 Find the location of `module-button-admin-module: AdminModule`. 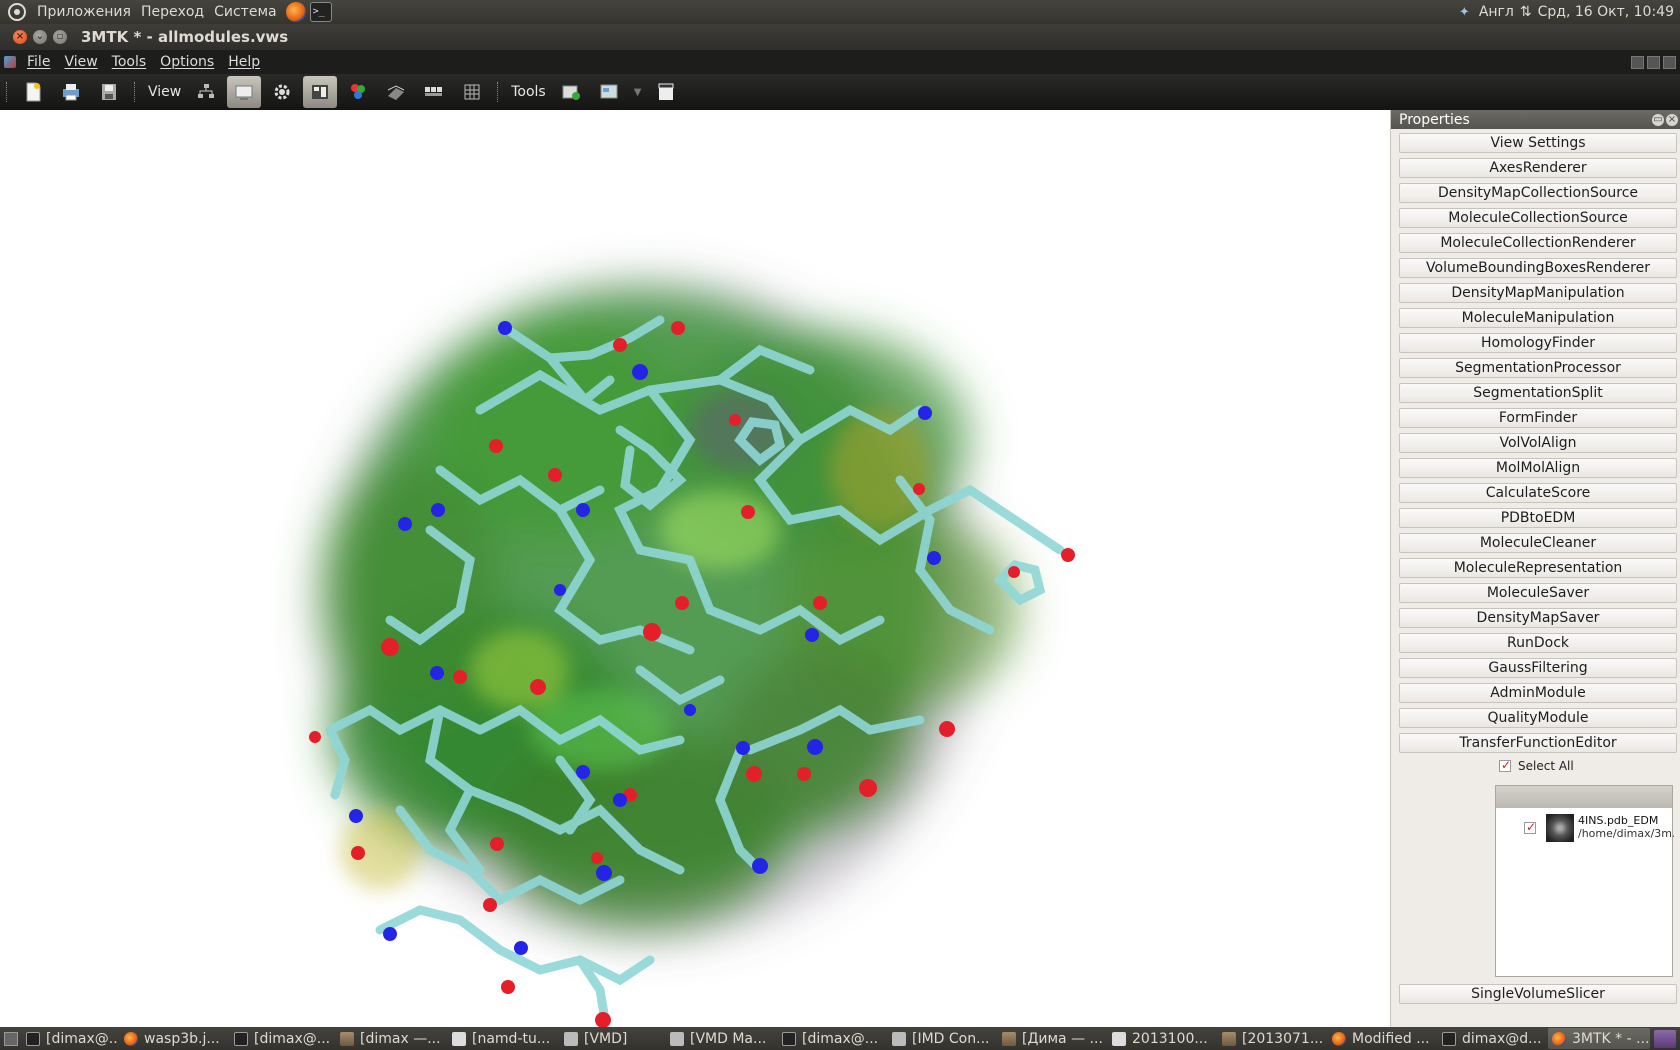

module-button-admin-module: AdminModule is located at coordinates (1538, 693).